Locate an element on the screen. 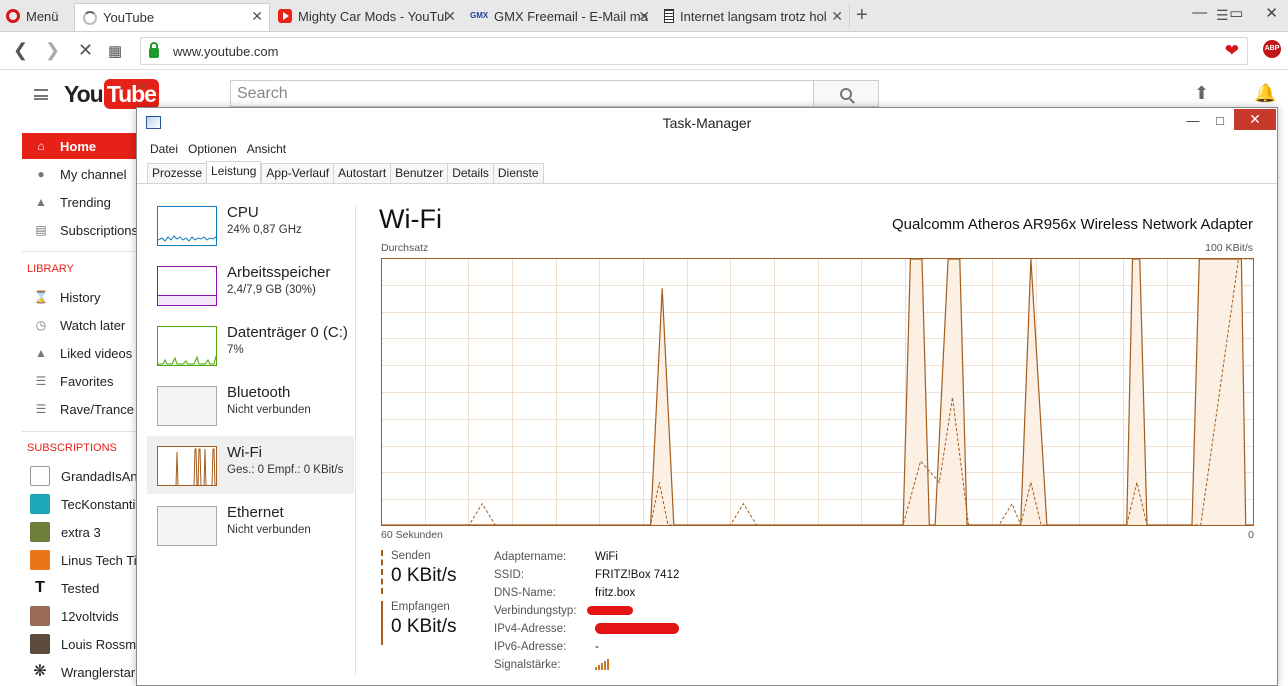 Image resolution: width=1288 pixels, height=686 pixels. guide-item-label: Favorites is located at coordinates (87, 381).